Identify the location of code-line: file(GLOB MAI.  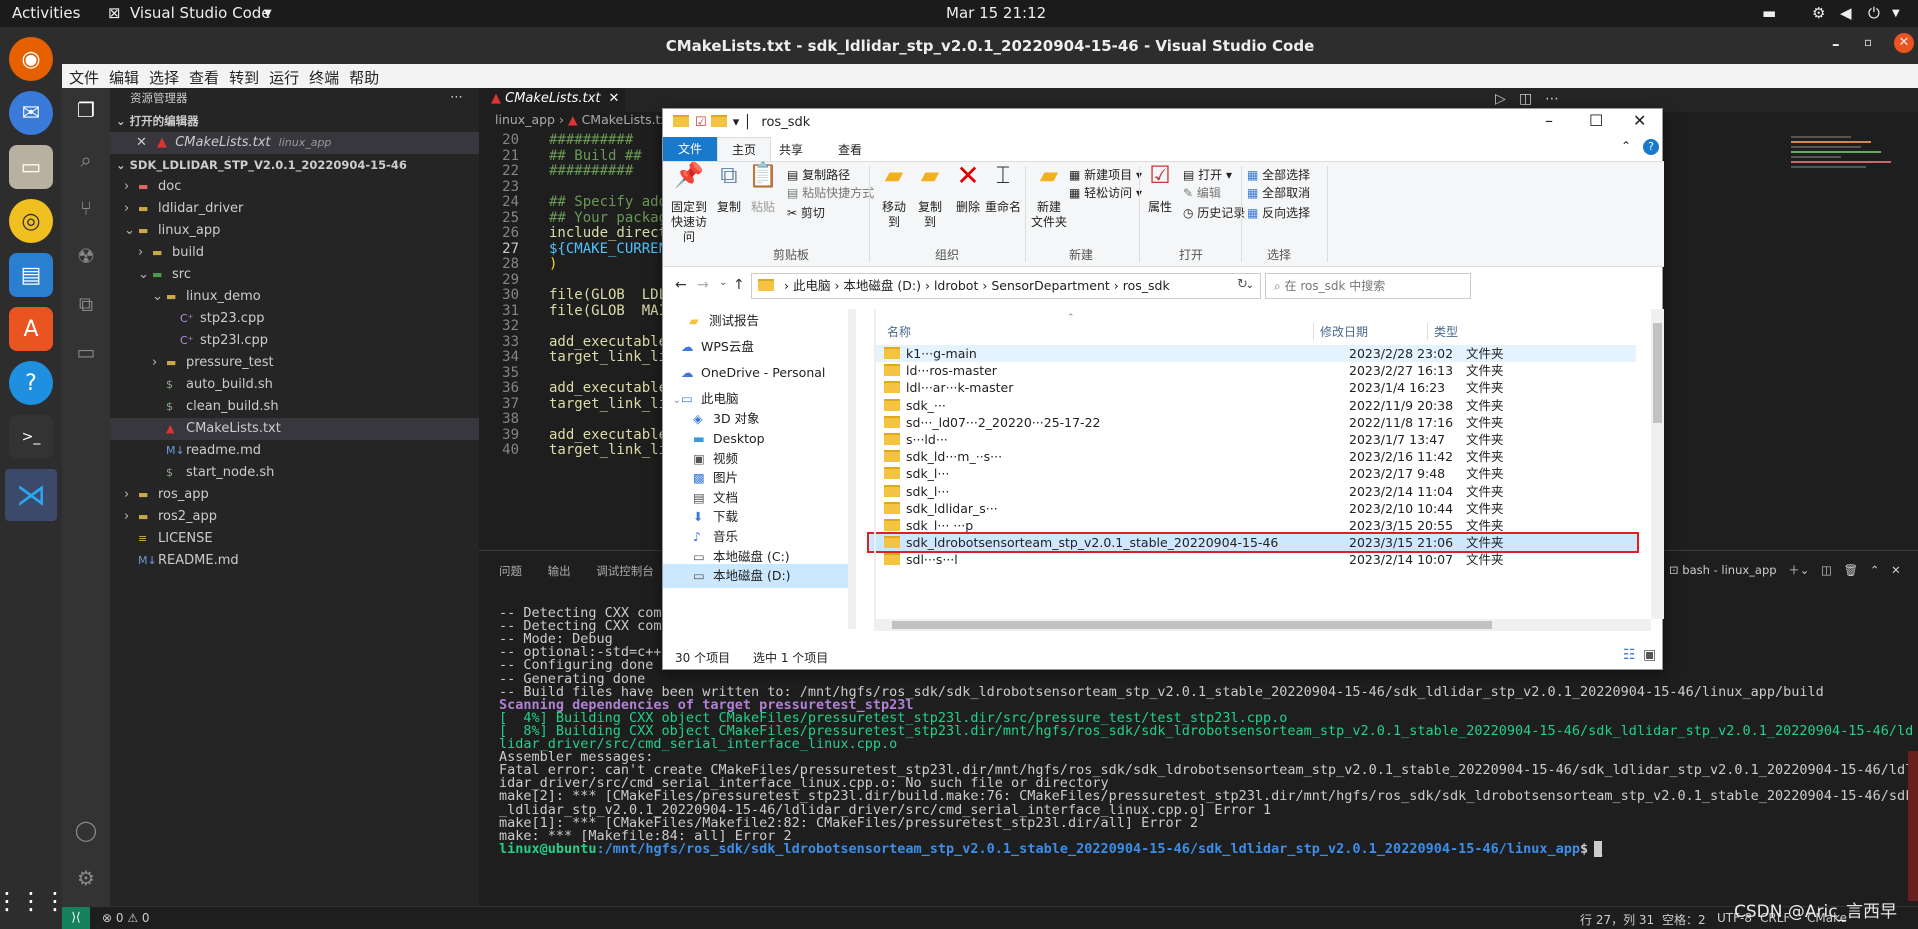
(608, 311).